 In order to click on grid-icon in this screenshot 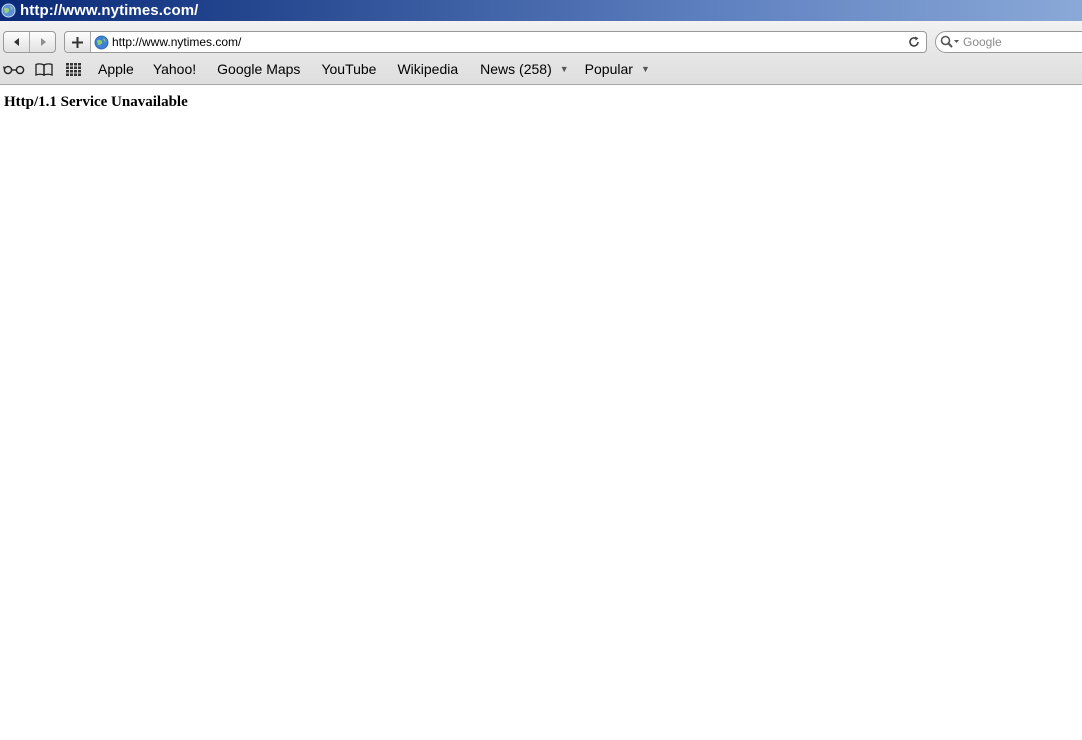, I will do `click(73, 69)`.